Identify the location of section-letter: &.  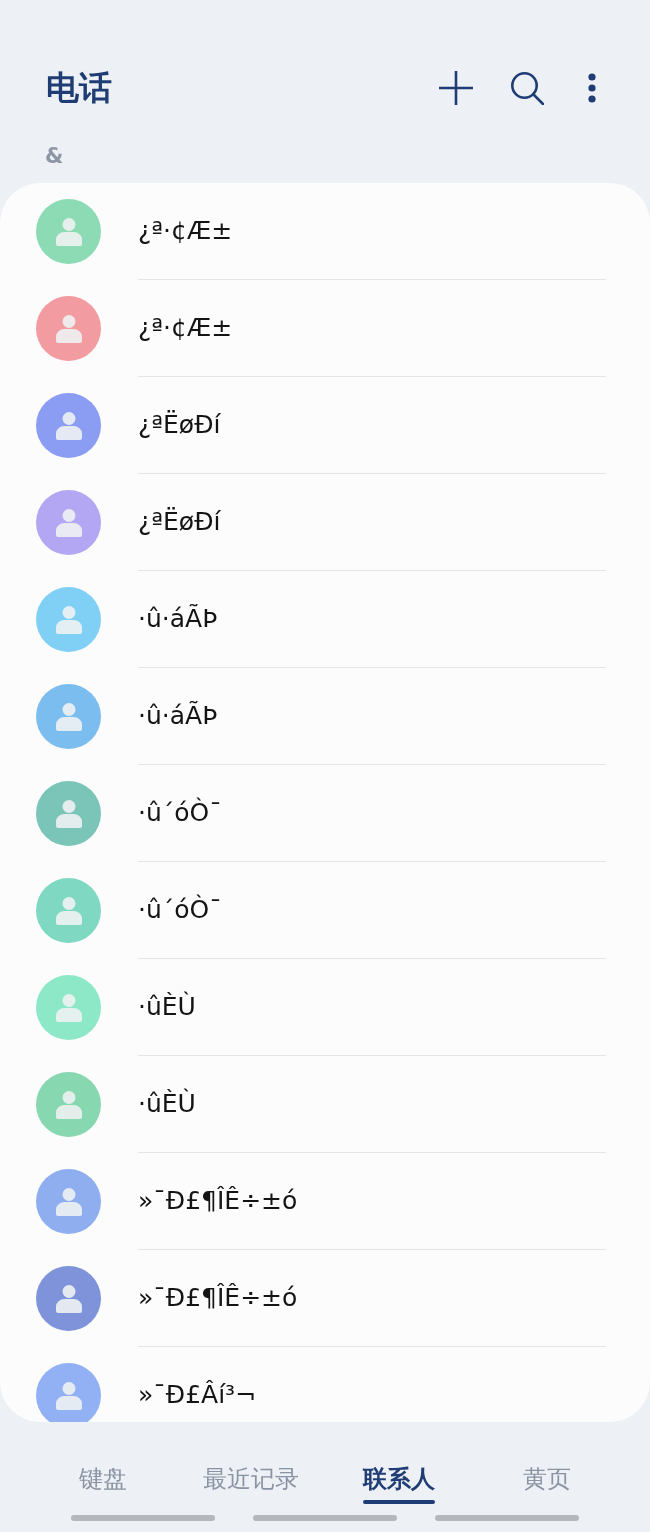
(54, 156).